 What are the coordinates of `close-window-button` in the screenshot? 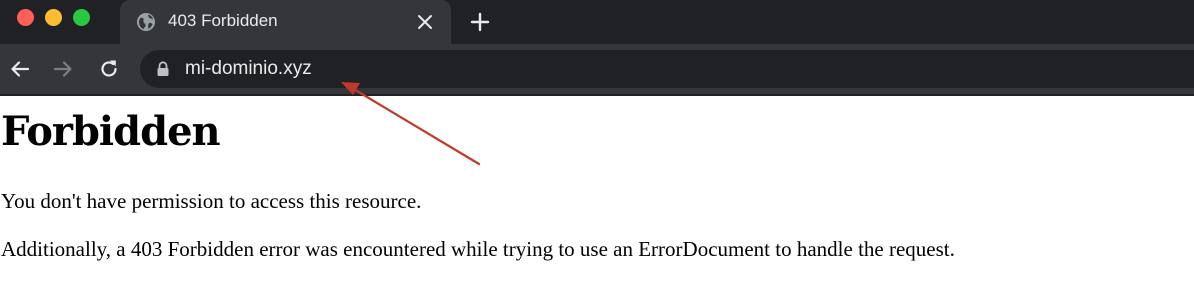 It's located at (25, 17).